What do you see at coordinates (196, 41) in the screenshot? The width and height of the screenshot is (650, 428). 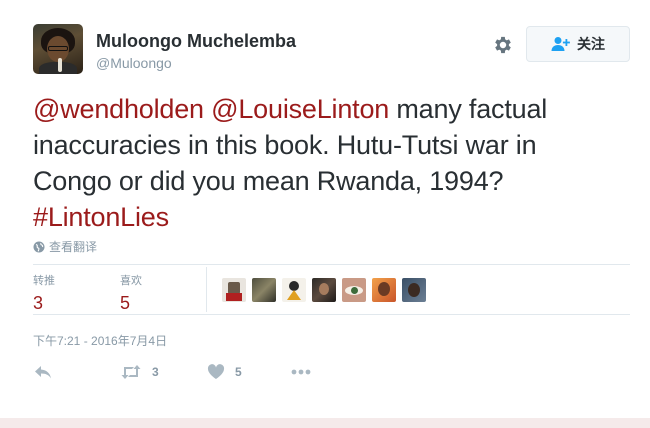 I see `user-display-name: Muloongo Muchelemba` at bounding box center [196, 41].